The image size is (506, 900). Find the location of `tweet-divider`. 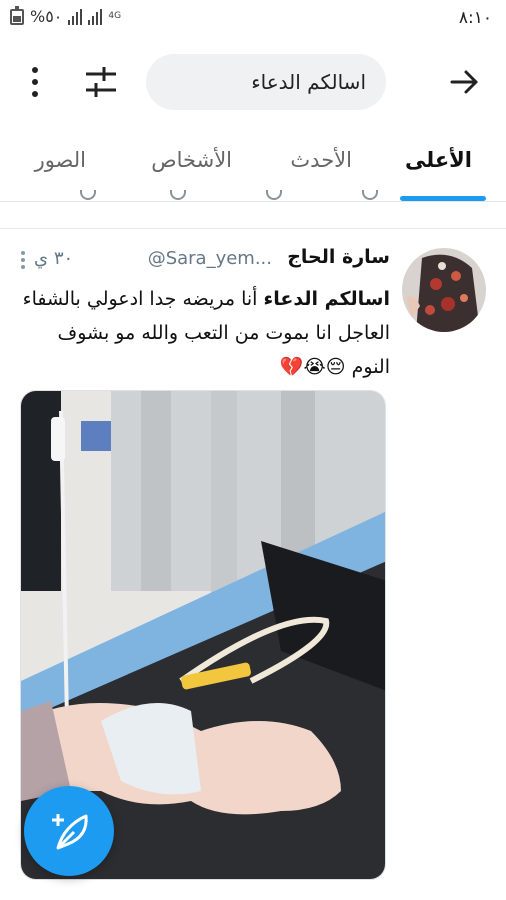

tweet-divider is located at coordinates (253, 228).